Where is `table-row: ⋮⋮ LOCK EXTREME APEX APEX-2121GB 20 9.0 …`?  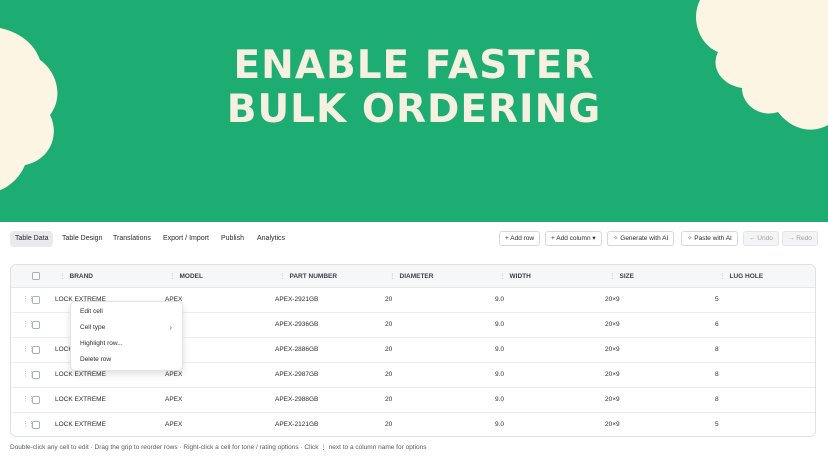
table-row: ⋮⋮ LOCK EXTREME APEX APEX-2121GB 20 9.0 … is located at coordinates (413, 424).